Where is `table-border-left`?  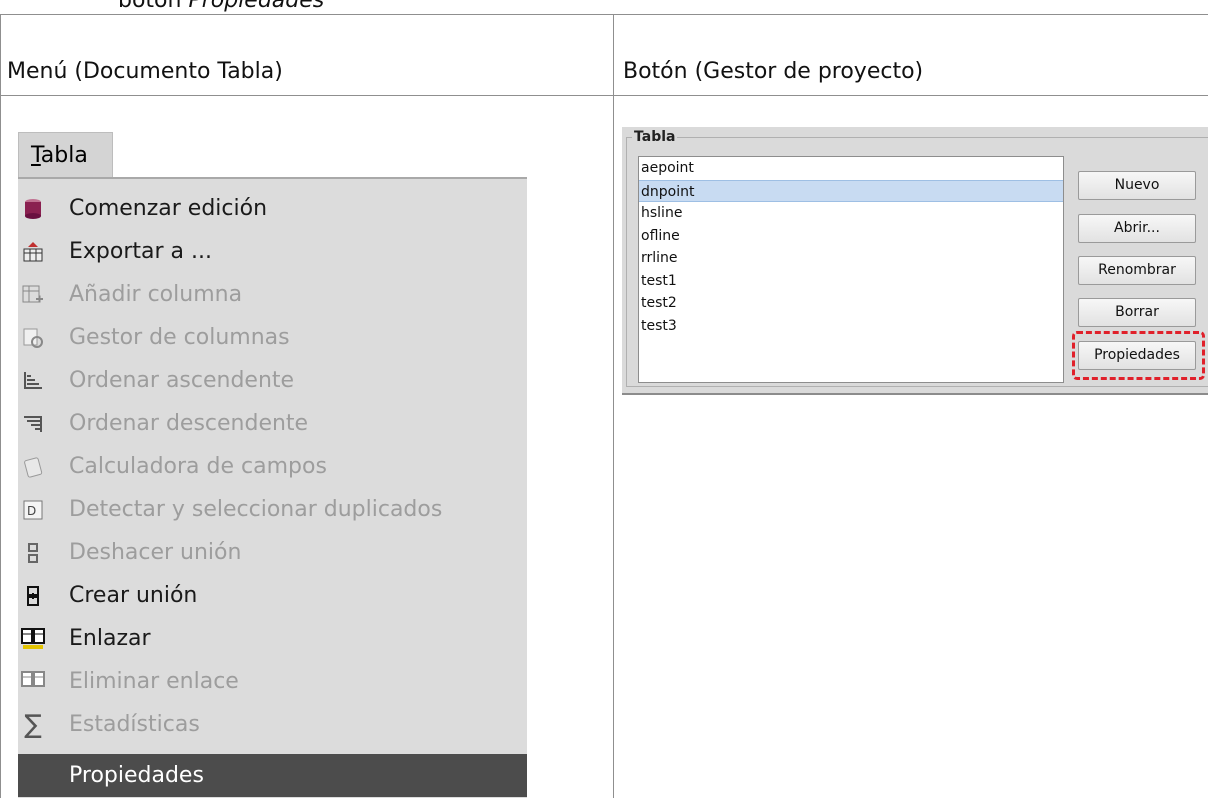
table-border-left is located at coordinates (0, 406).